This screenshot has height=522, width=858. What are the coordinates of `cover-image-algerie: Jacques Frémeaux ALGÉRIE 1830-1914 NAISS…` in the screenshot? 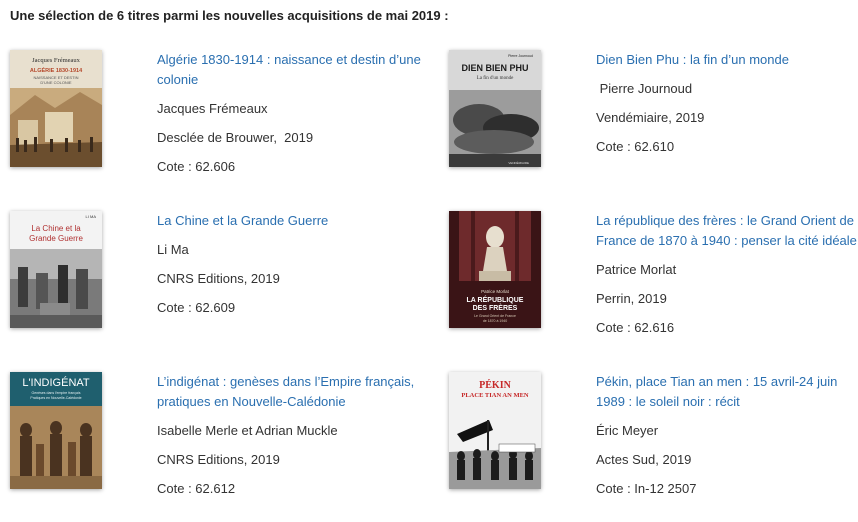 It's located at (56, 108).